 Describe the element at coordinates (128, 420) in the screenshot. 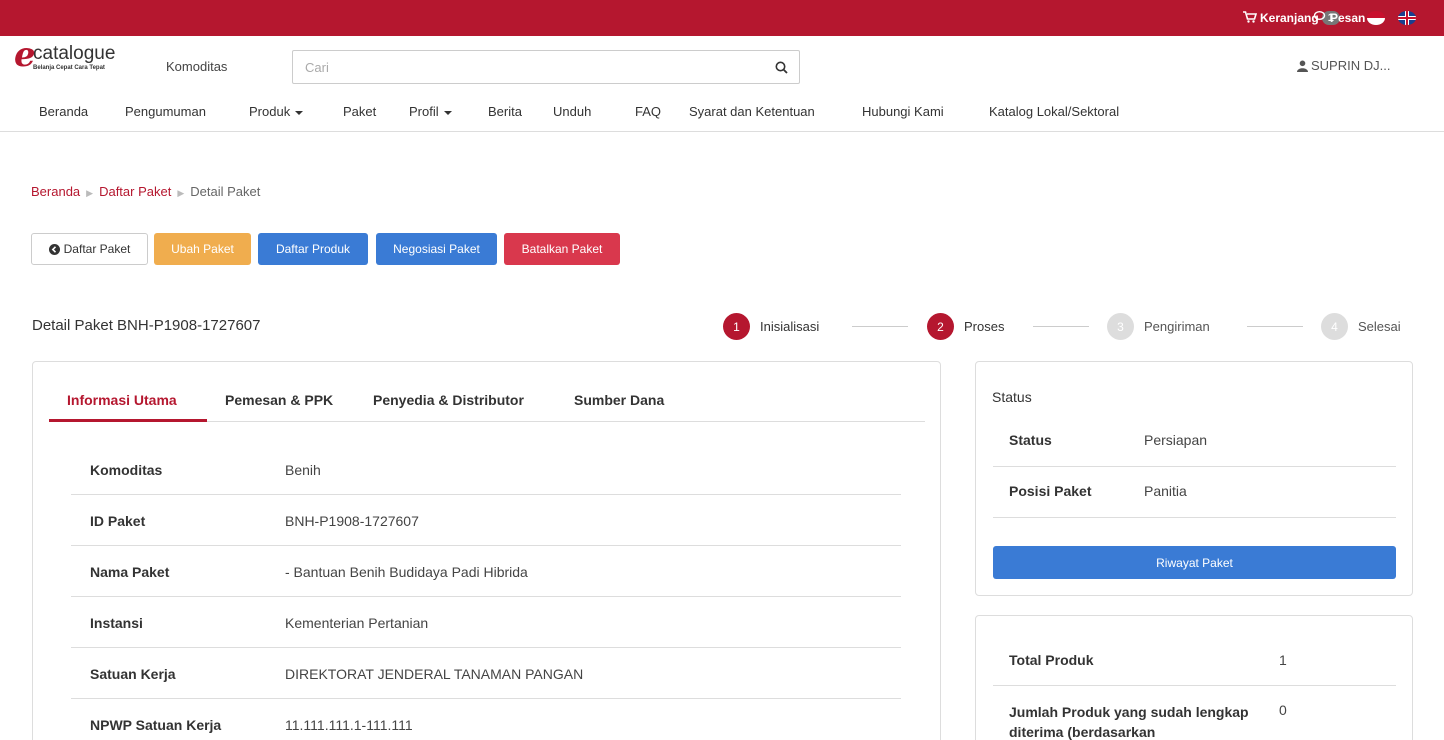

I see `active-tab-indicator` at that location.